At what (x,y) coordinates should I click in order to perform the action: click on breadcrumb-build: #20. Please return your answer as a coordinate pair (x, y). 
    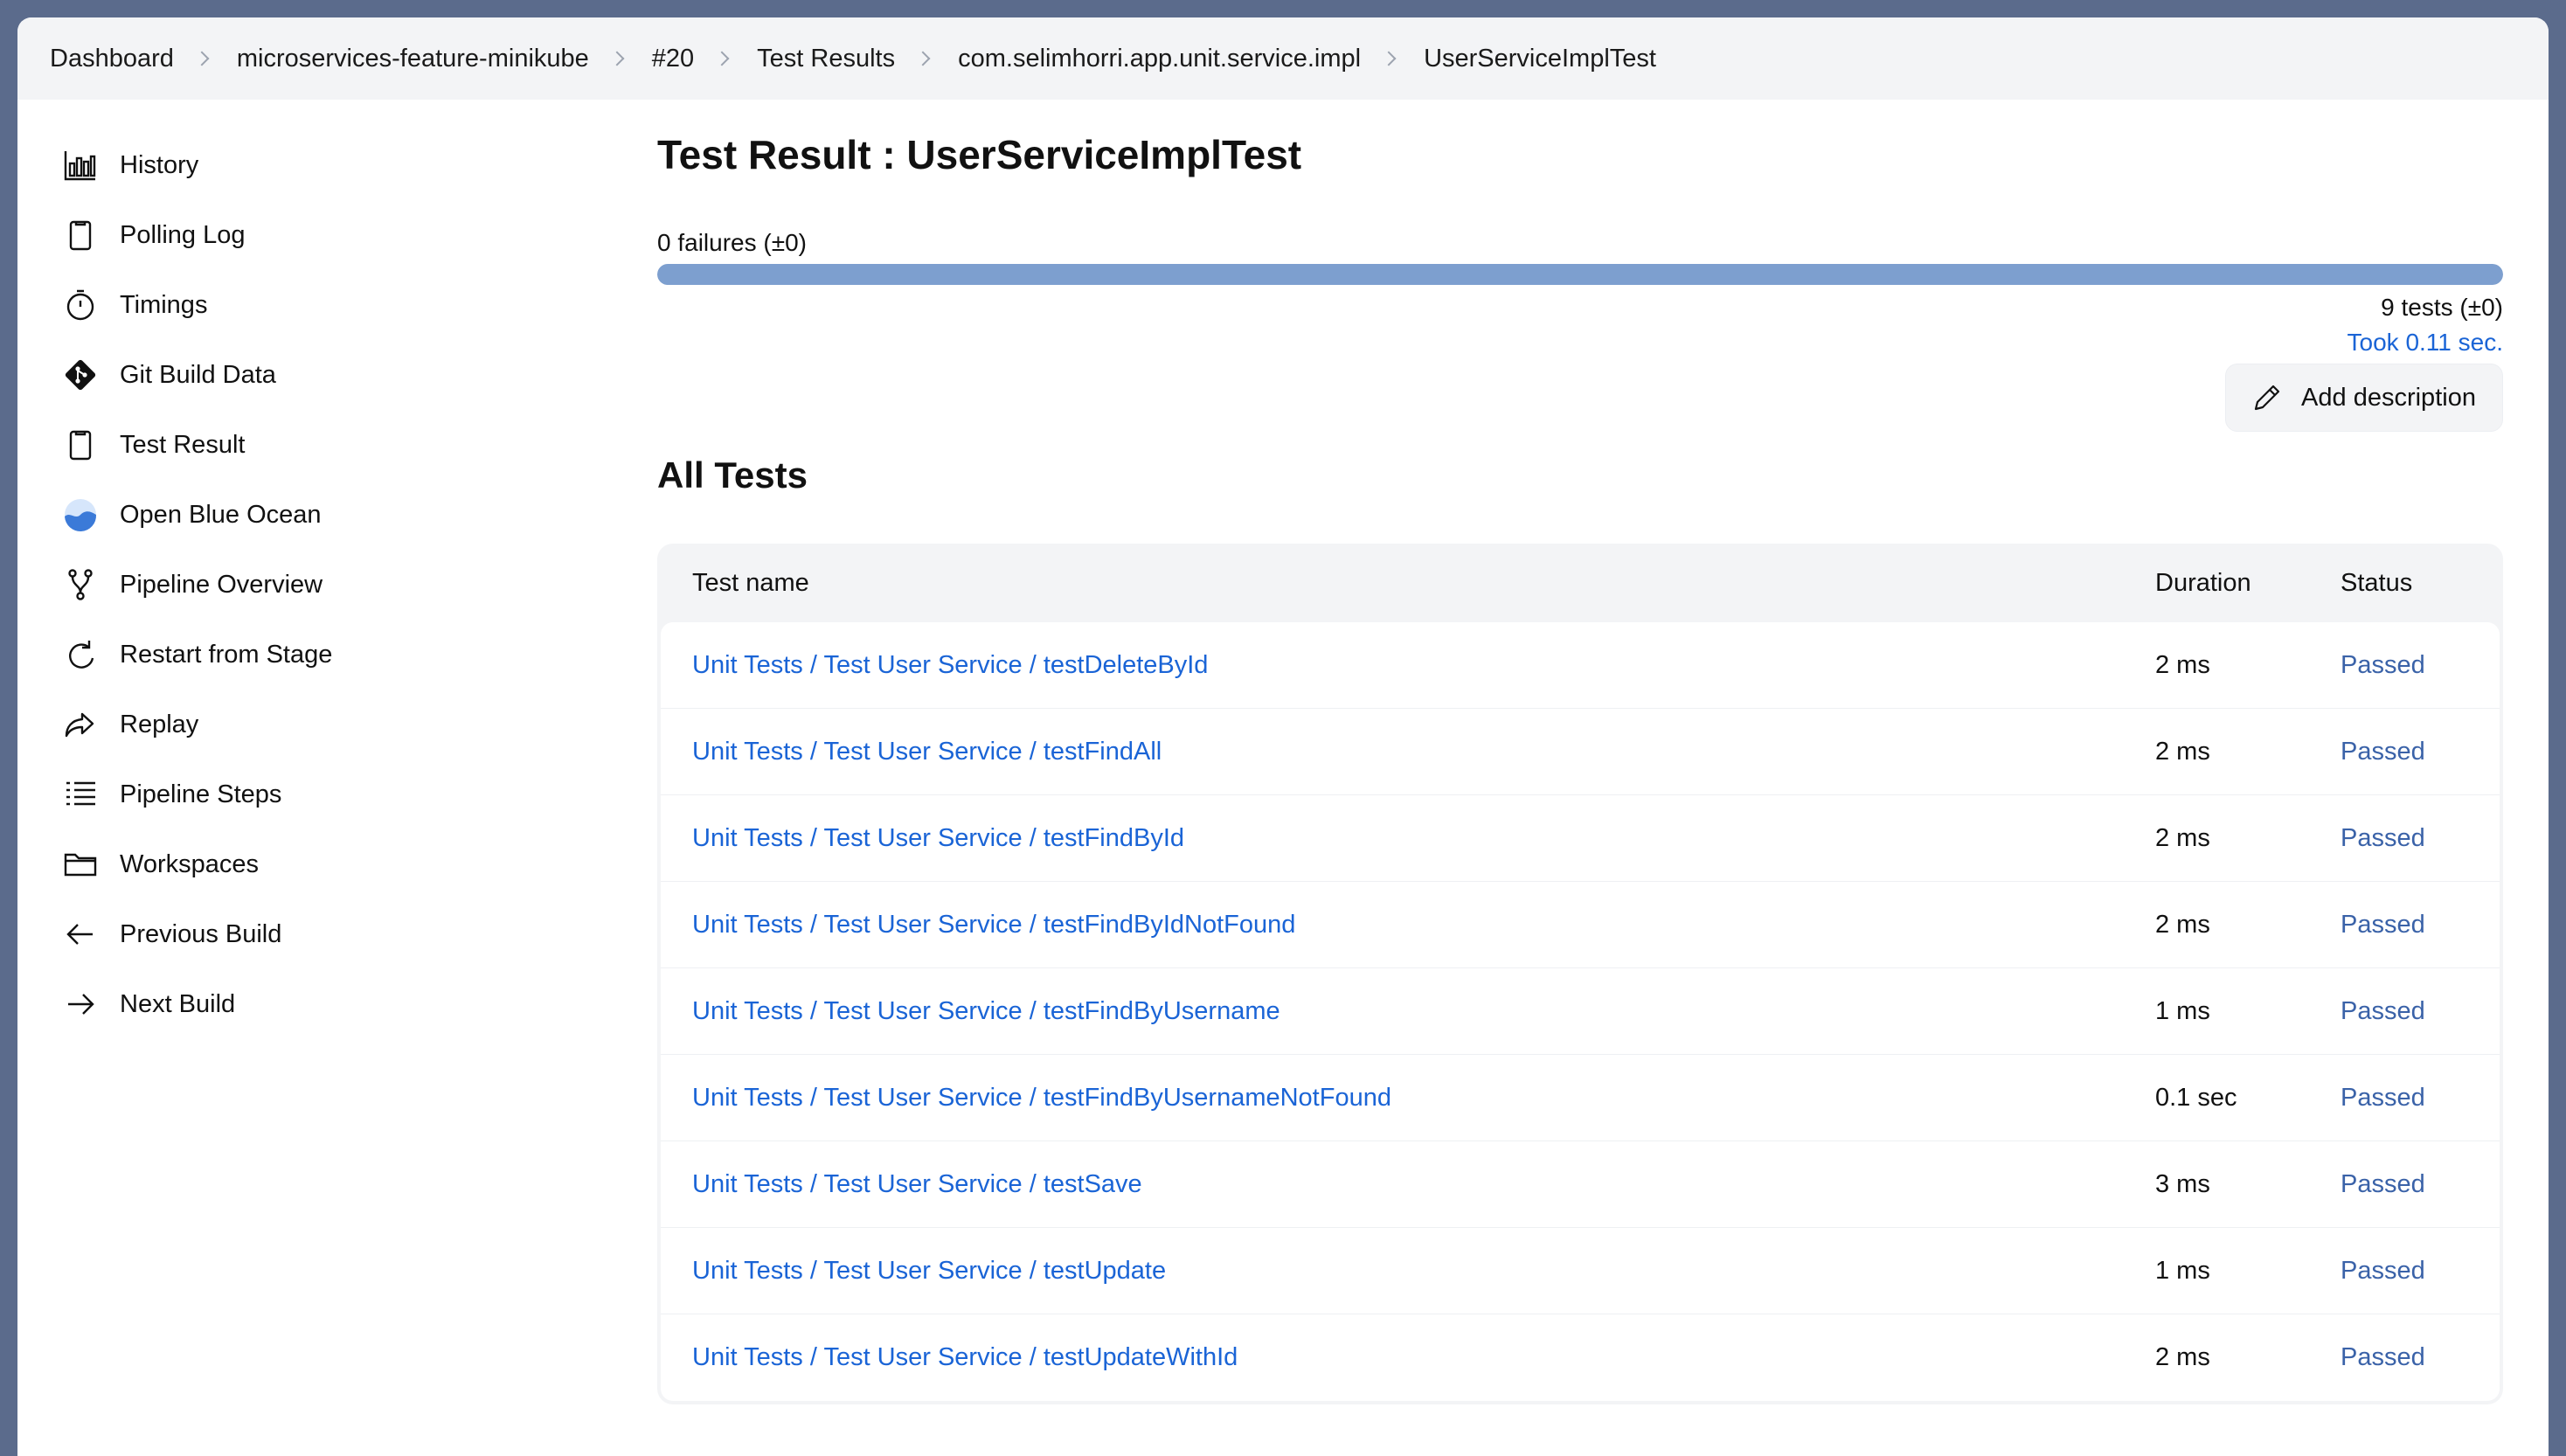
    Looking at the image, I should click on (673, 59).